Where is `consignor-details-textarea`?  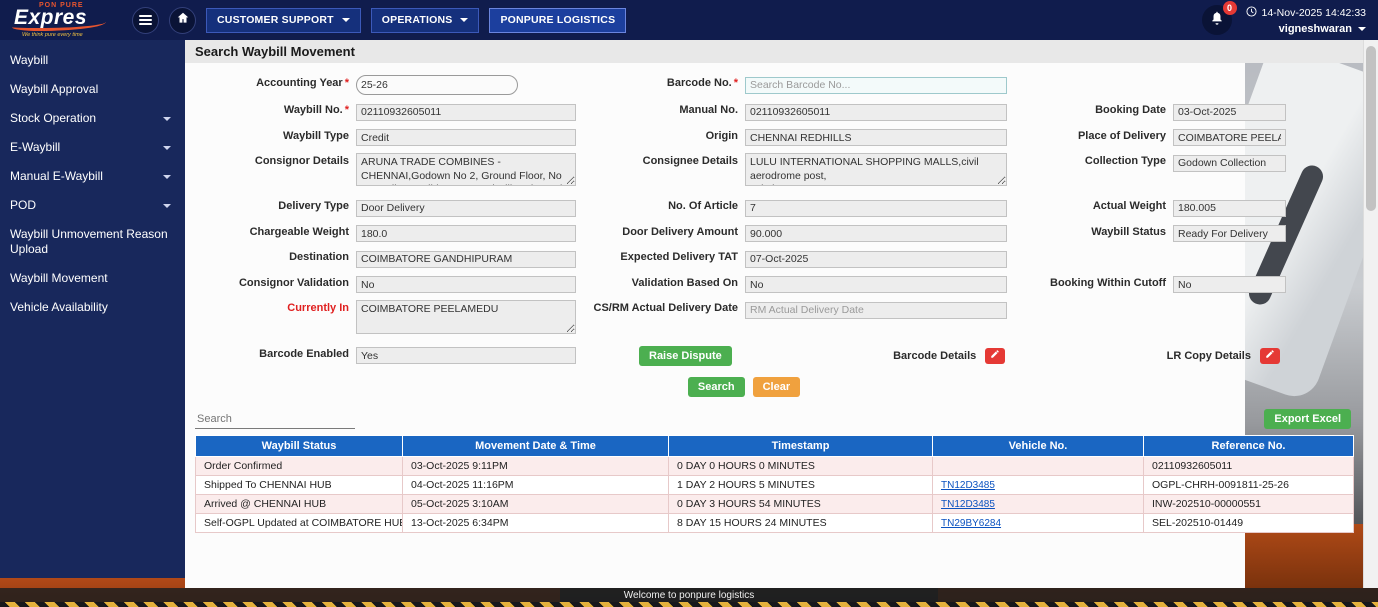 consignor-details-textarea is located at coordinates (466, 170).